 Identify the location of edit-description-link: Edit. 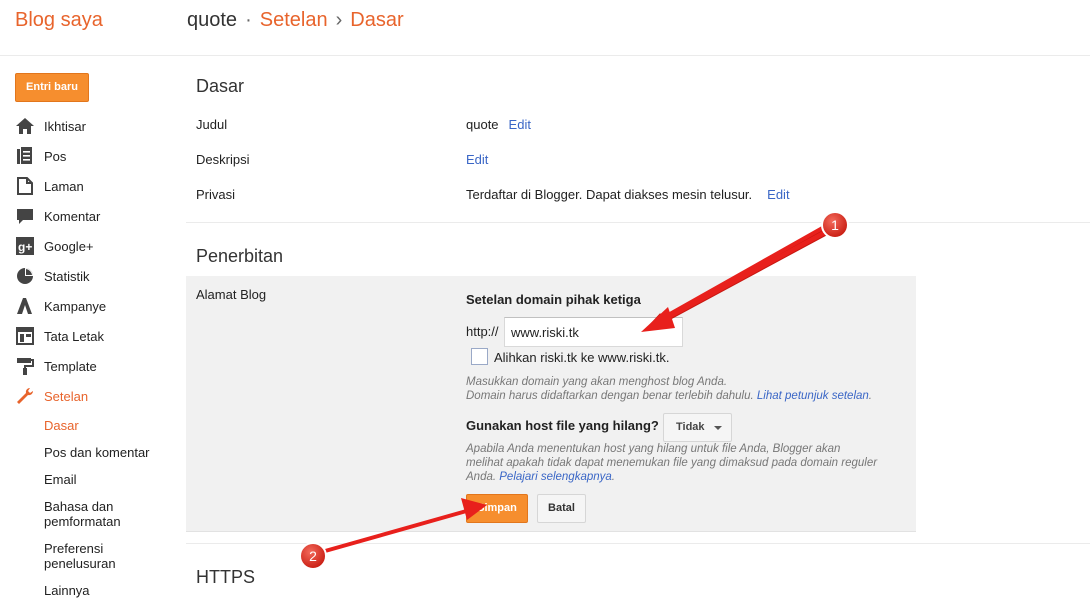
(477, 159).